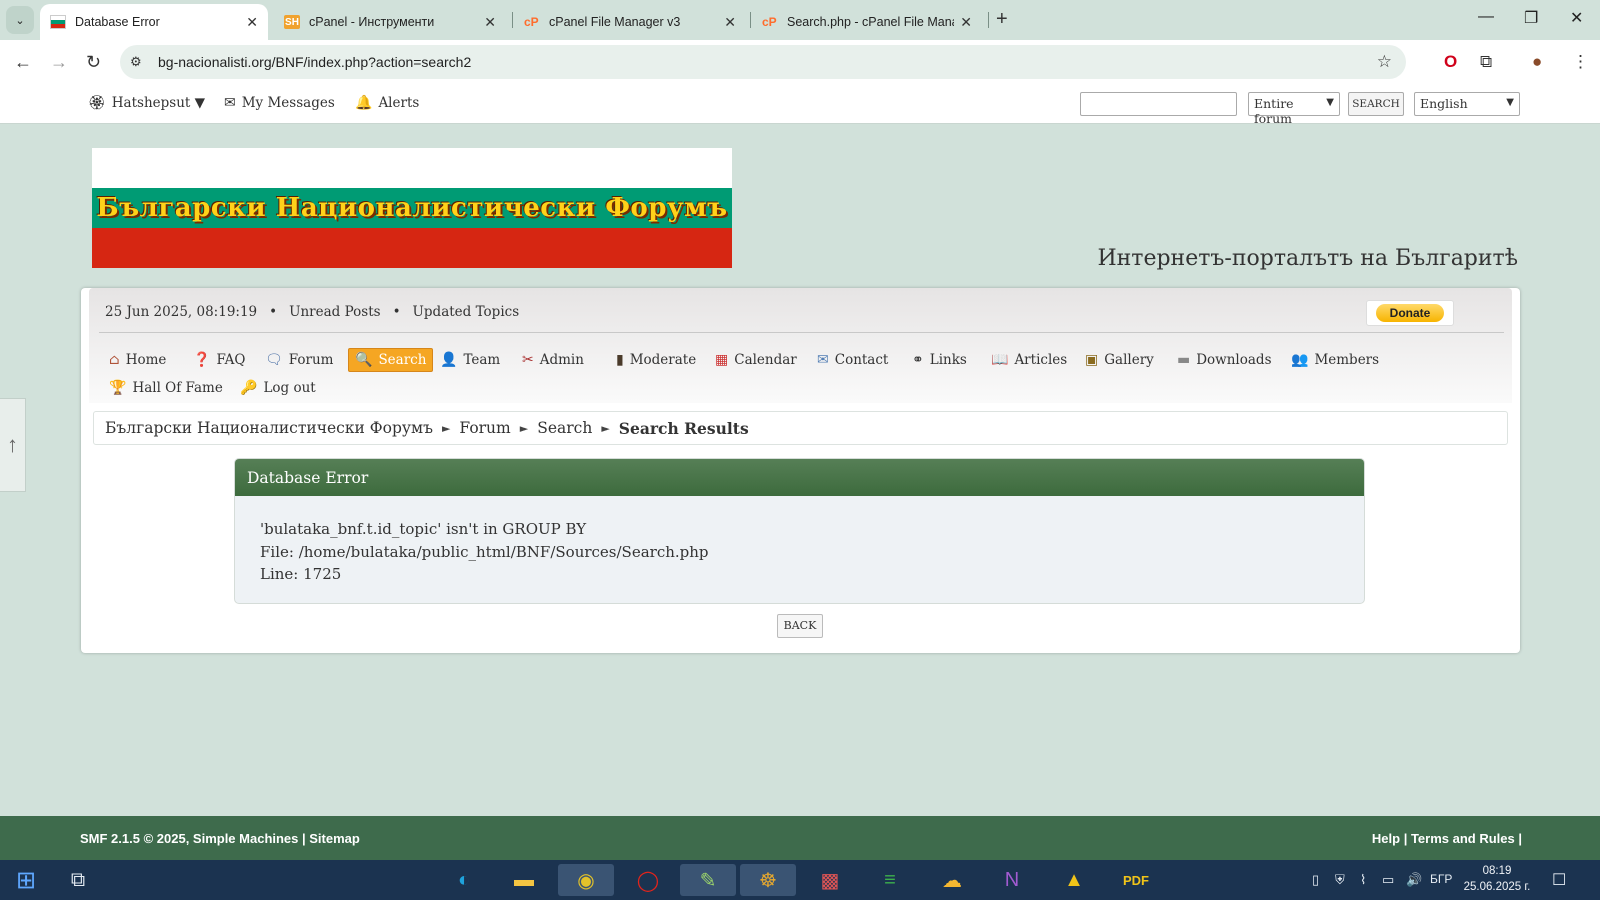  What do you see at coordinates (830, 880) in the screenshot?
I see `double-commander-icon: ▩` at bounding box center [830, 880].